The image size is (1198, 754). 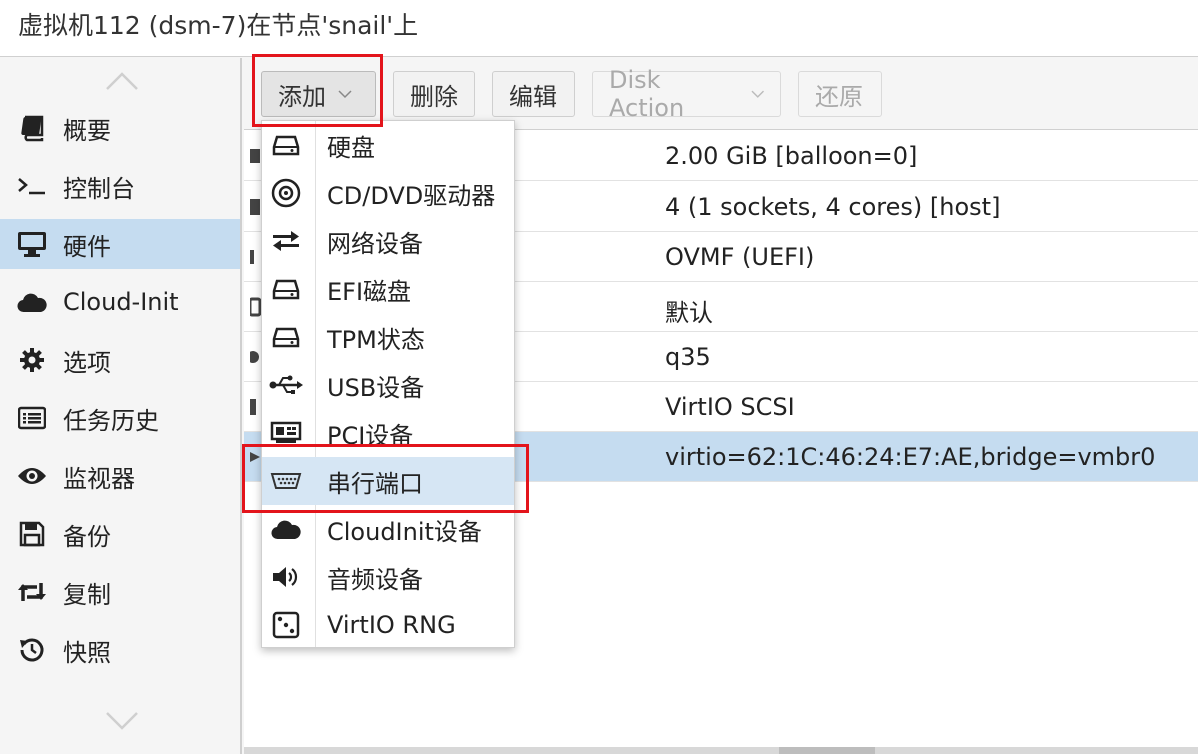 What do you see at coordinates (32, 534) in the screenshot?
I see `floppy-icon` at bounding box center [32, 534].